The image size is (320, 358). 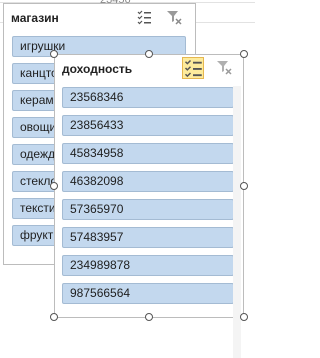 I want to click on slicer-item: 57365970, so click(x=148, y=209).